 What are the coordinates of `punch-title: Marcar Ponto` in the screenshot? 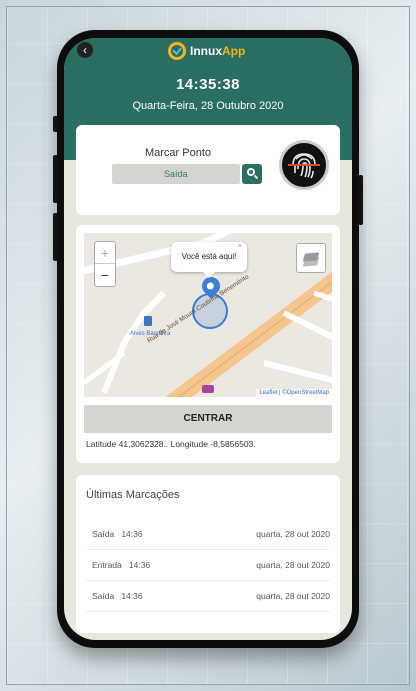 It's located at (178, 153).